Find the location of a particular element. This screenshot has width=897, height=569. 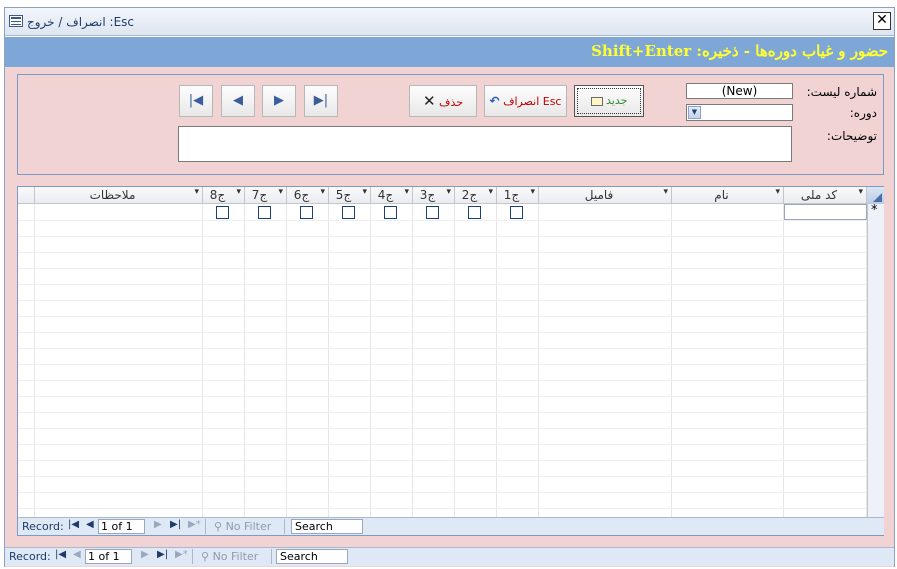

session-5-checkbox is located at coordinates (348, 212).